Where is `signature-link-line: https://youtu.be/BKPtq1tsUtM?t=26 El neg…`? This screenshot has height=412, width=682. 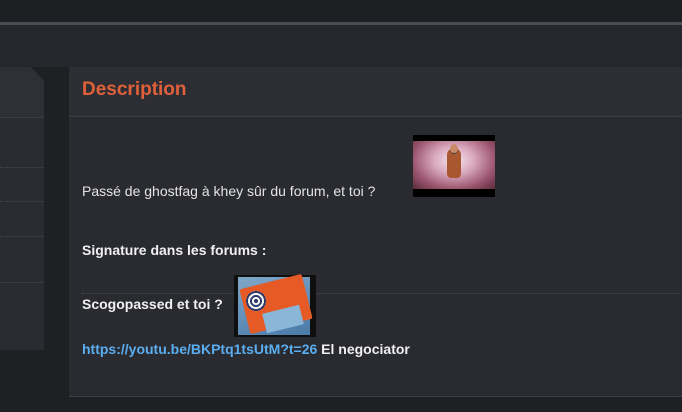 signature-link-line: https://youtu.be/BKPtq1tsUtM?t=26 El neg… is located at coordinates (246, 349).